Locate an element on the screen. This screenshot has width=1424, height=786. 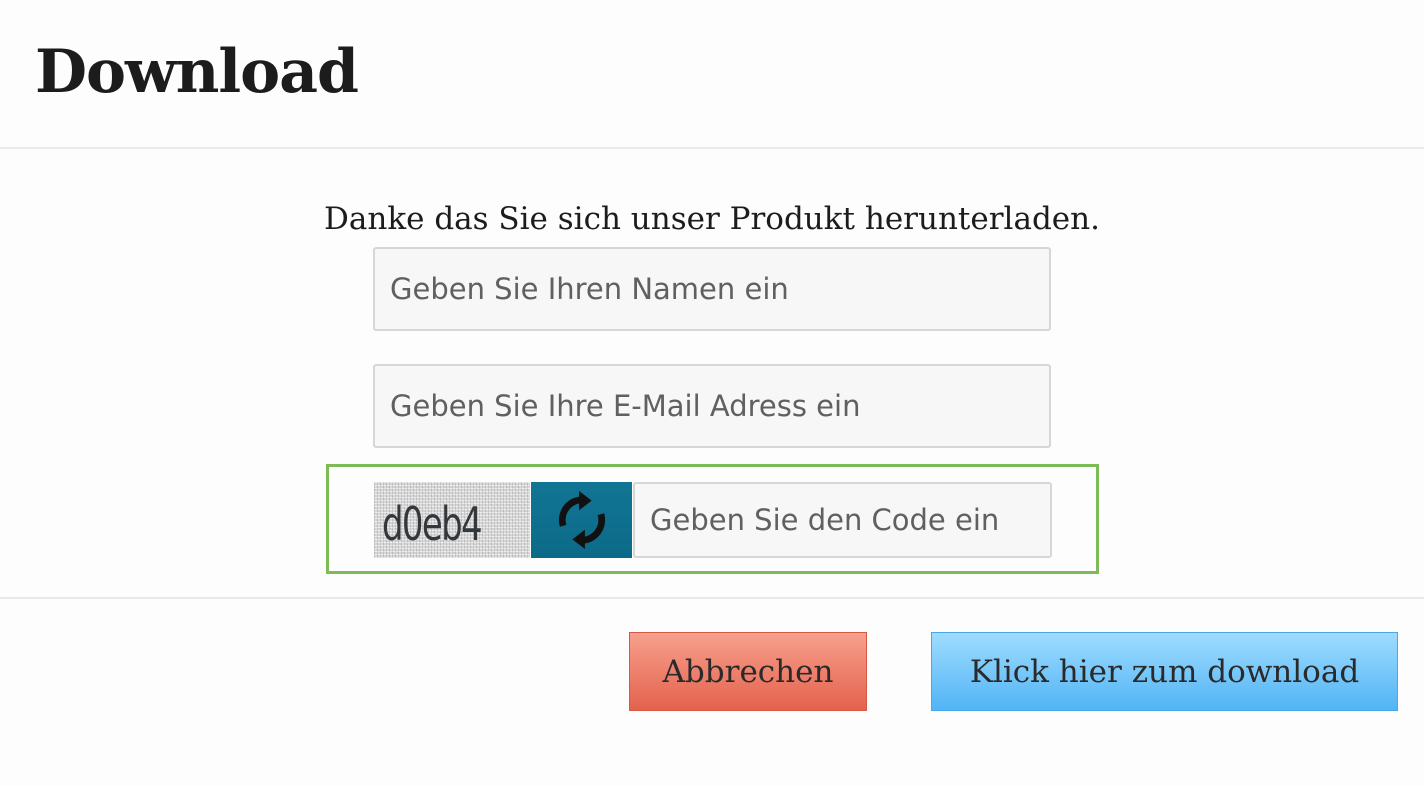
page-title: Download is located at coordinates (197, 72).